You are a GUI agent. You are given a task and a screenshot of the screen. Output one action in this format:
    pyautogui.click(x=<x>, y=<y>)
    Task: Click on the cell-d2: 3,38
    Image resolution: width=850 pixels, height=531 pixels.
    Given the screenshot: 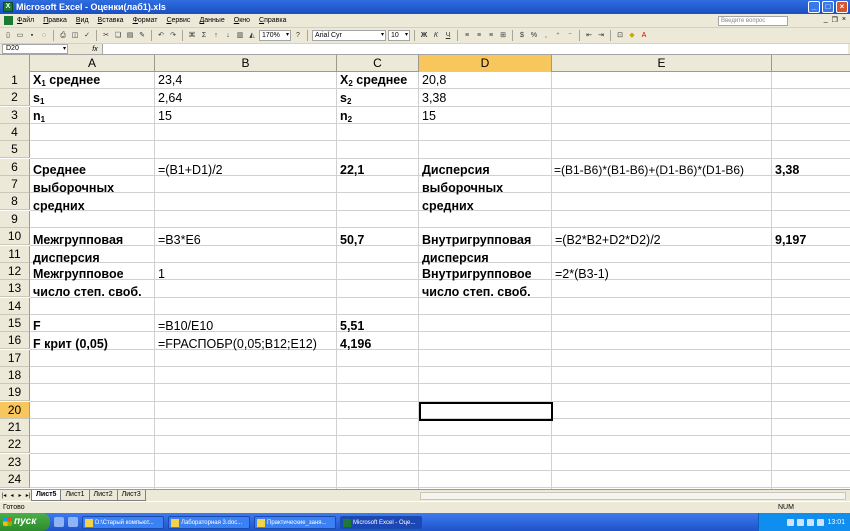 What is the action you would take?
    pyautogui.click(x=432, y=98)
    